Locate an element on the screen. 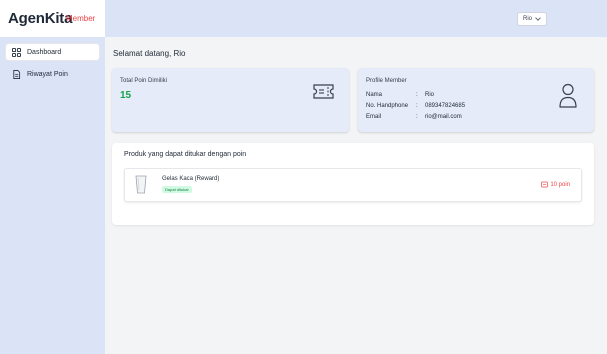 This screenshot has height=354, width=607. user-menu-dropdown: Rio is located at coordinates (532, 19).